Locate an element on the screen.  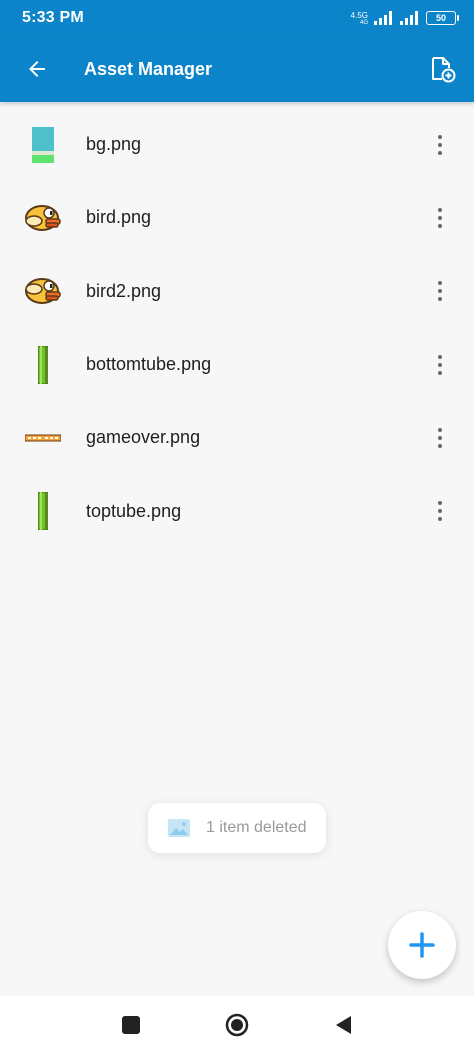
toast: 1 item deleted is located at coordinates (237, 828).